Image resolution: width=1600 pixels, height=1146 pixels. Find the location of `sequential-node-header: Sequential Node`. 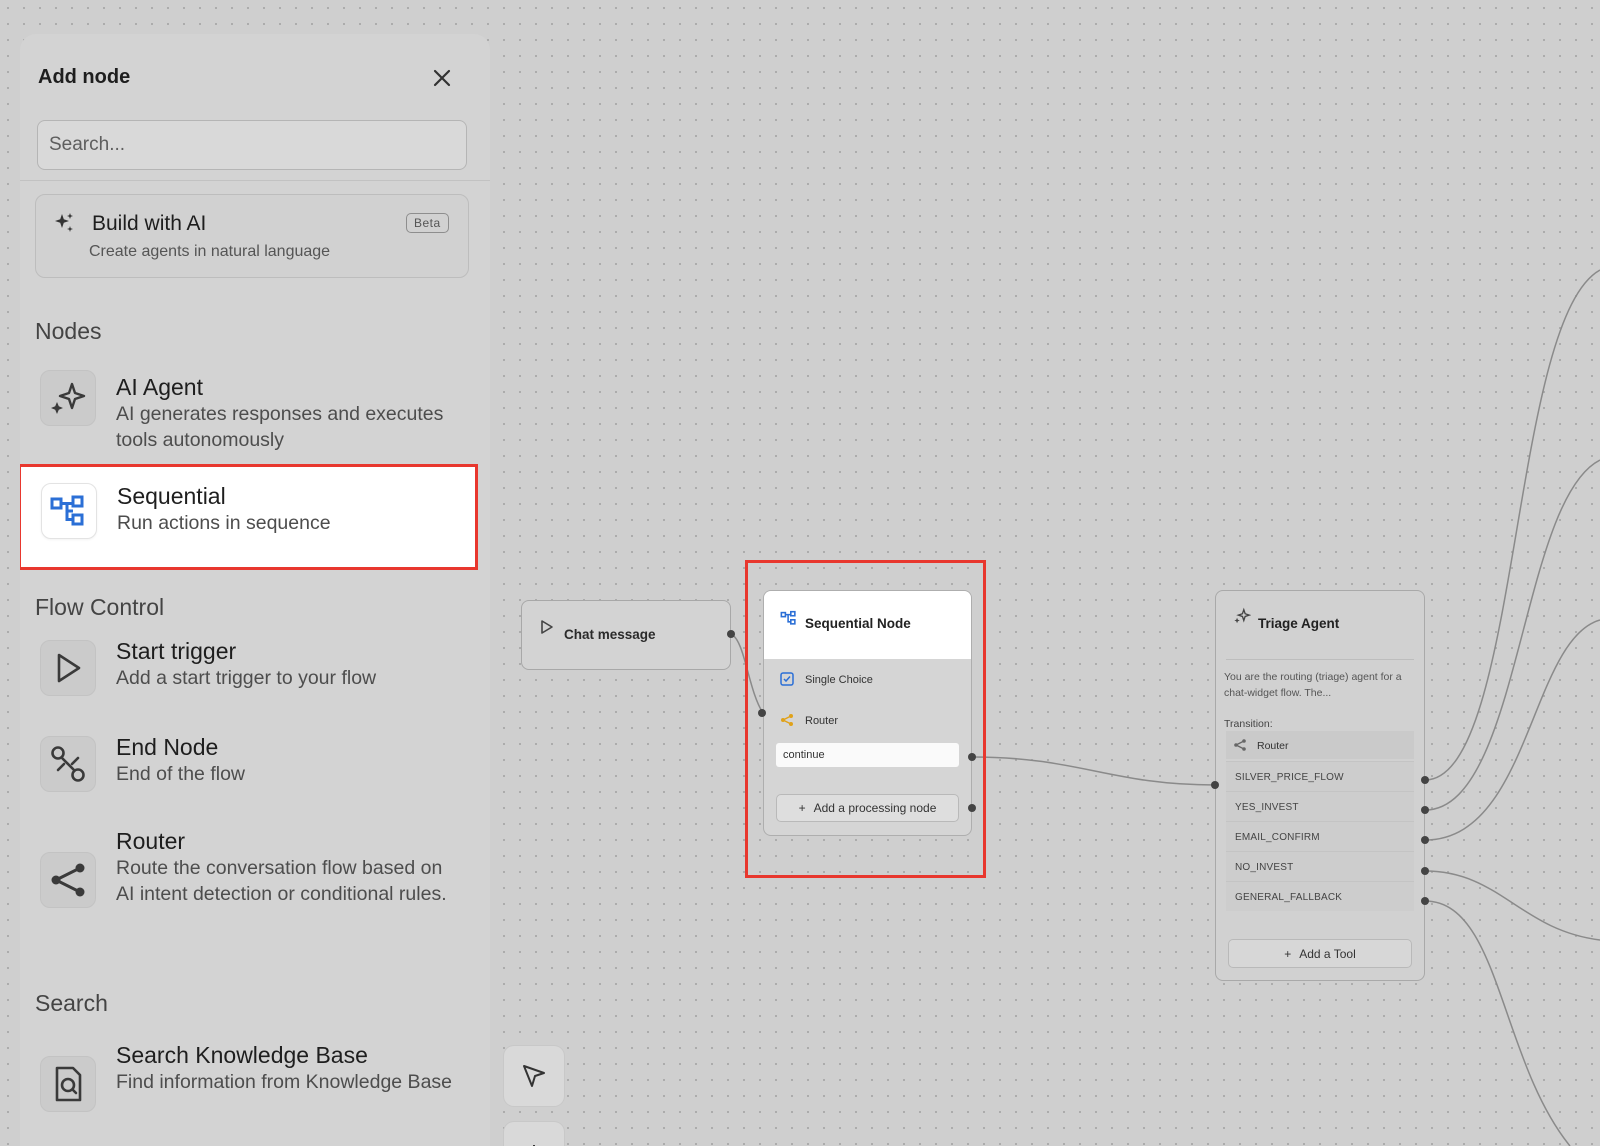

sequential-node-header: Sequential Node is located at coordinates (867, 625).